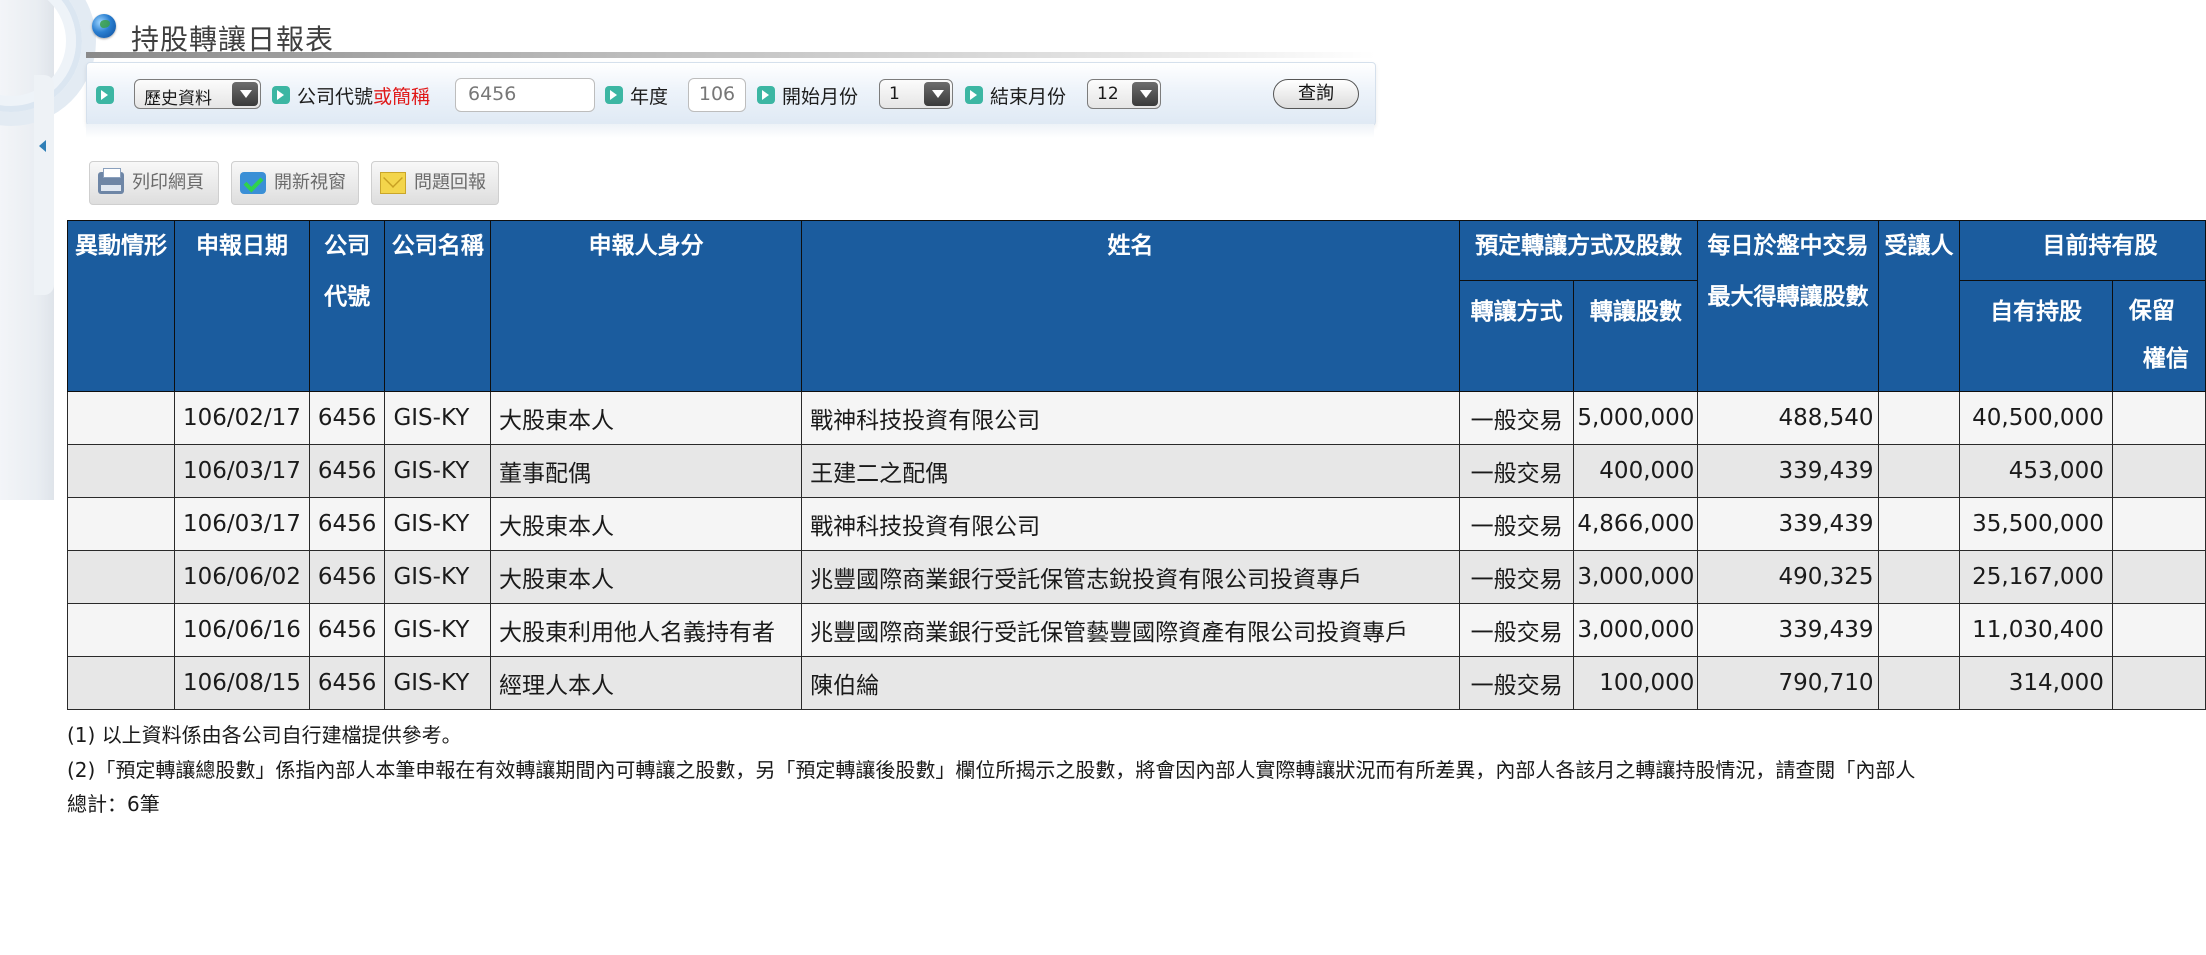  Describe the element at coordinates (241, 471) in the screenshot. I see `cell-date: 106/03/17` at that location.